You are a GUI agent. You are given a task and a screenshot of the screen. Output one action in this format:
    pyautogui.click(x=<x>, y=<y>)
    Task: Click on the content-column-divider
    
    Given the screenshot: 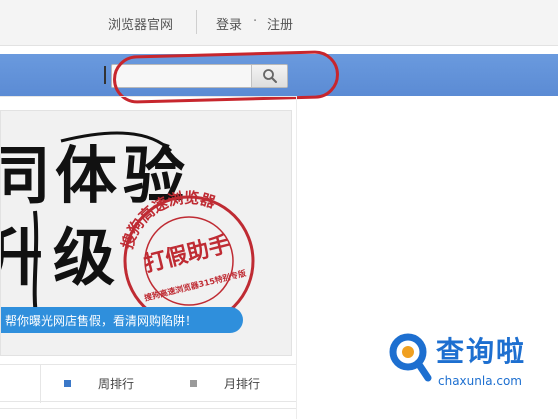 What is the action you would take?
    pyautogui.click(x=296, y=257)
    